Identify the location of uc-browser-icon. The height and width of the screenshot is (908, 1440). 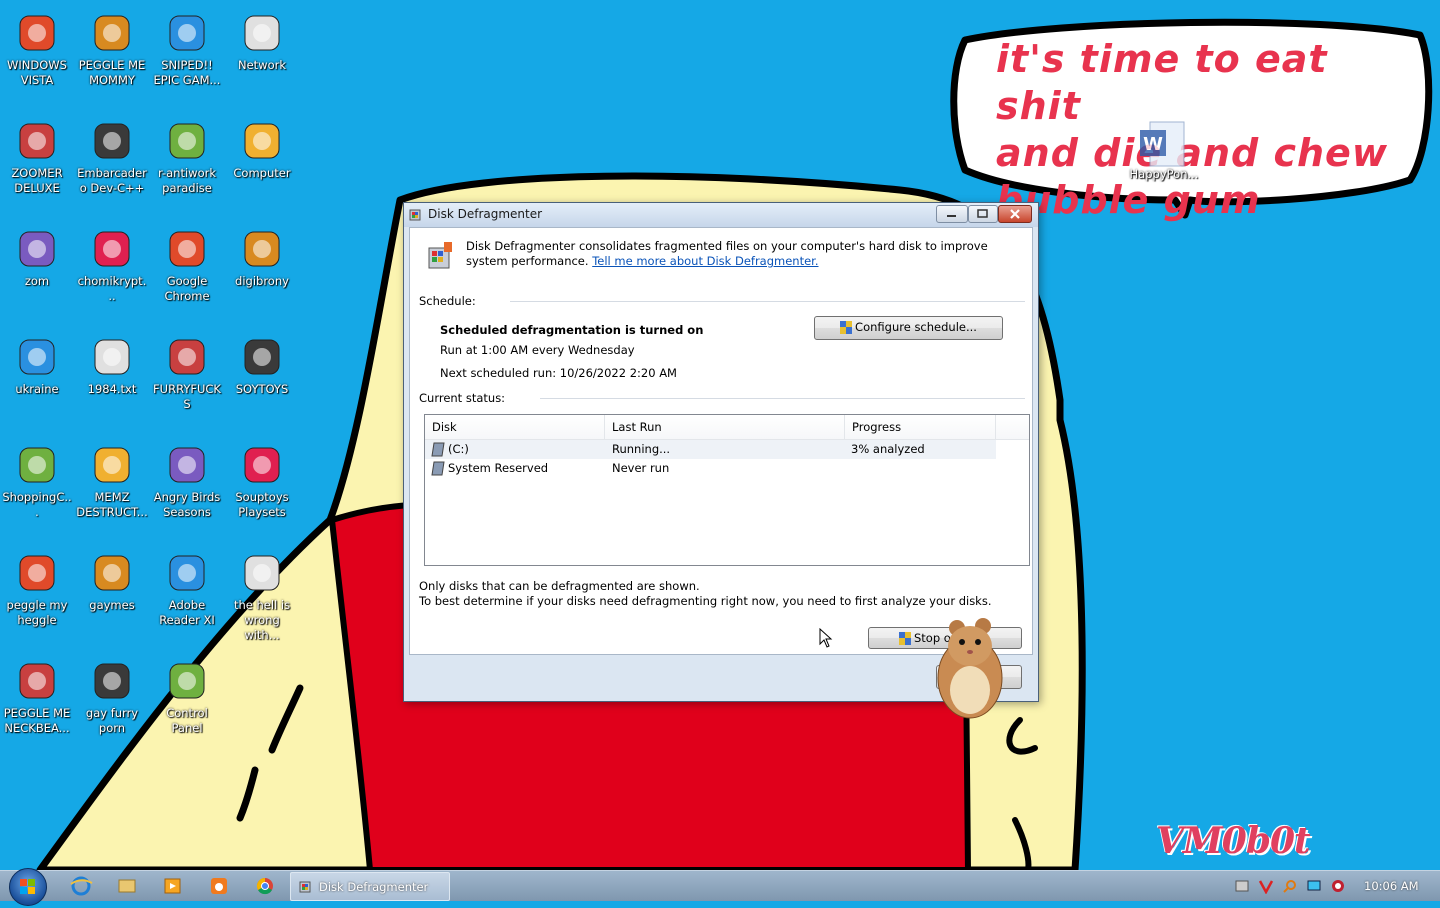
(219, 886).